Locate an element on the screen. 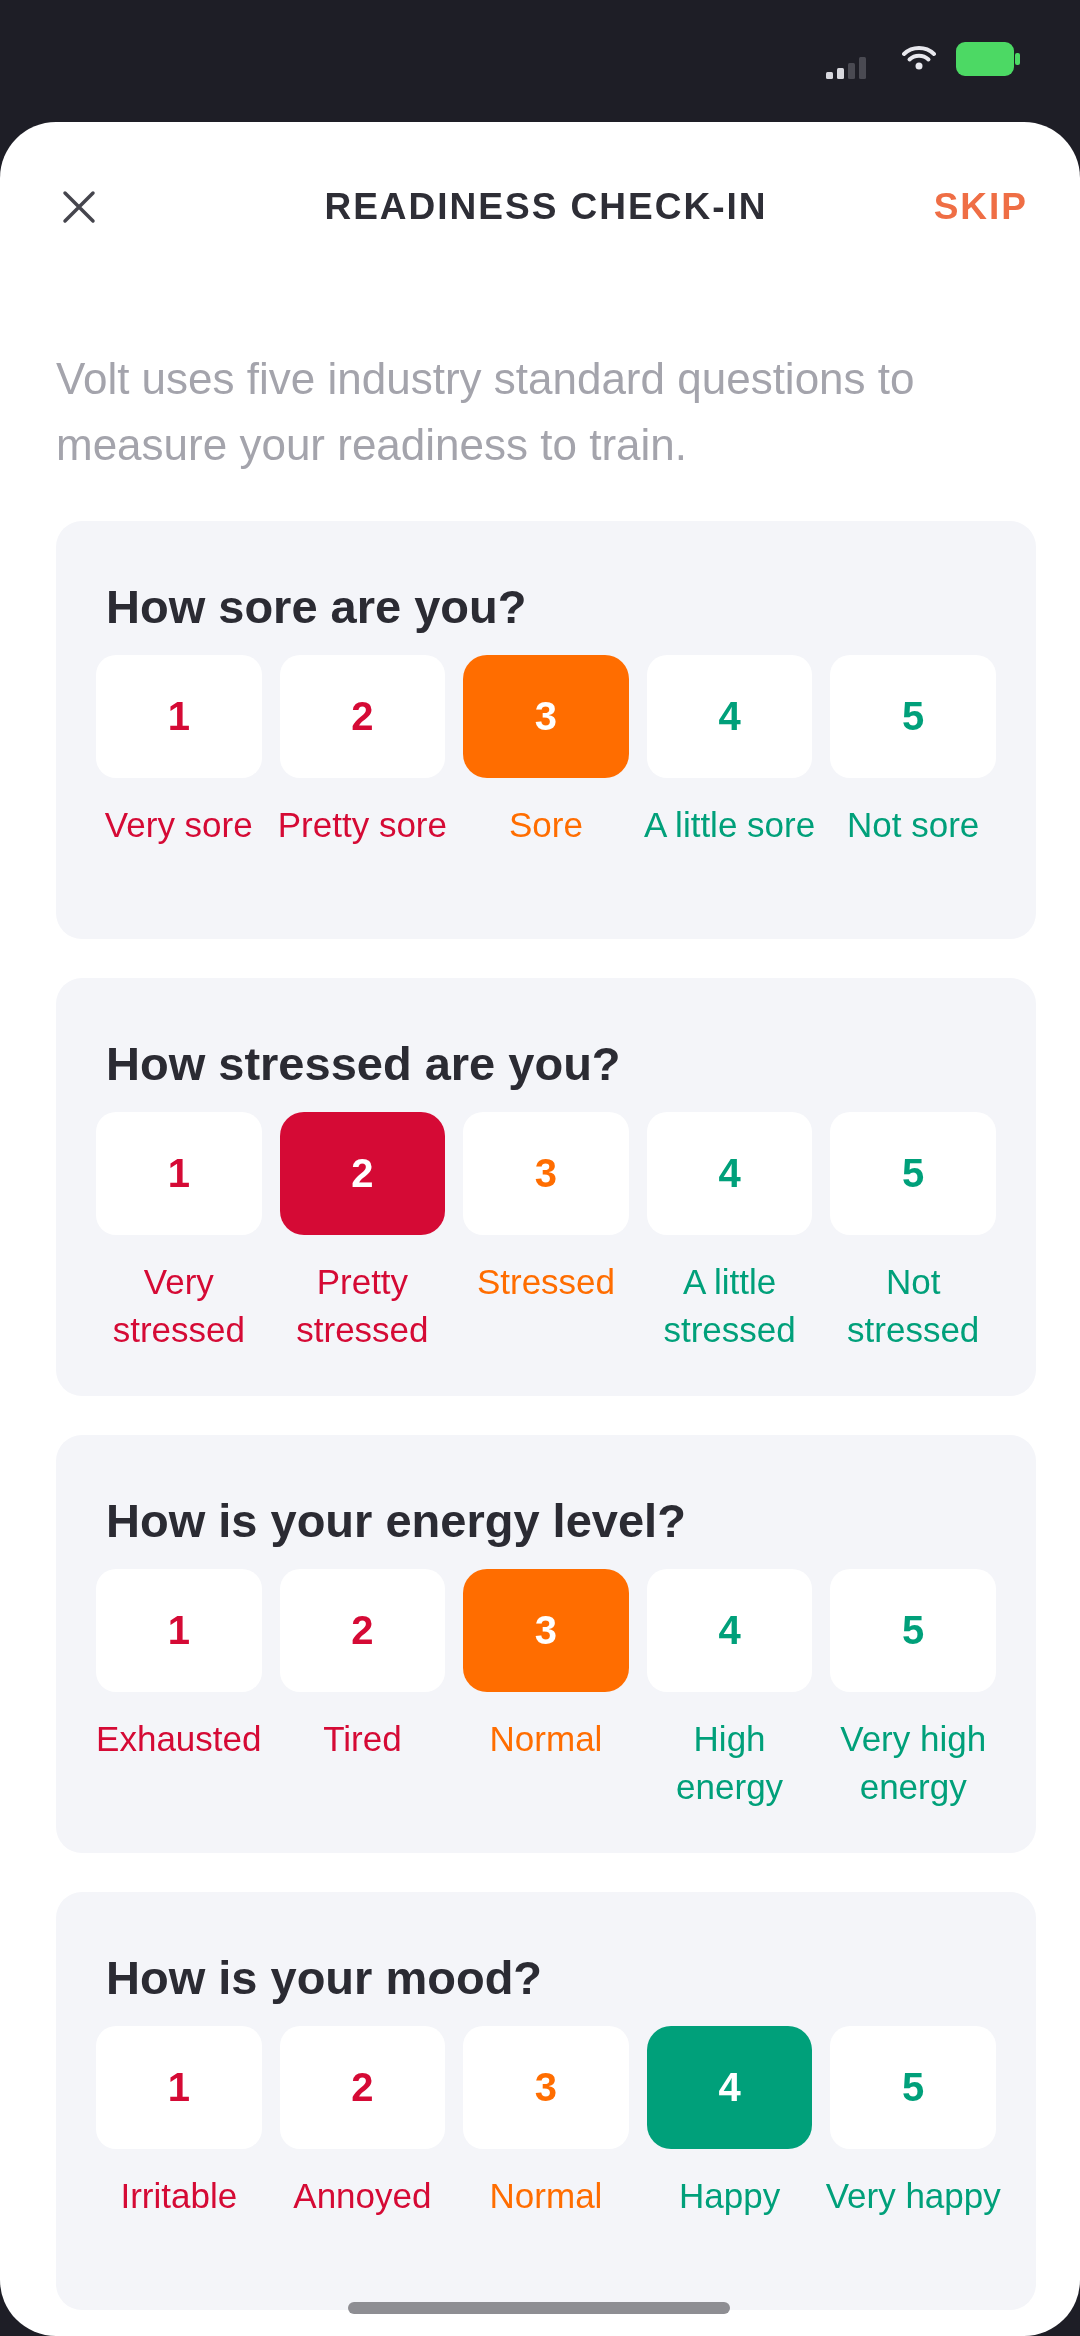 The width and height of the screenshot is (1080, 2336). screen-title: READINESS CHECK-IN is located at coordinates (546, 207).